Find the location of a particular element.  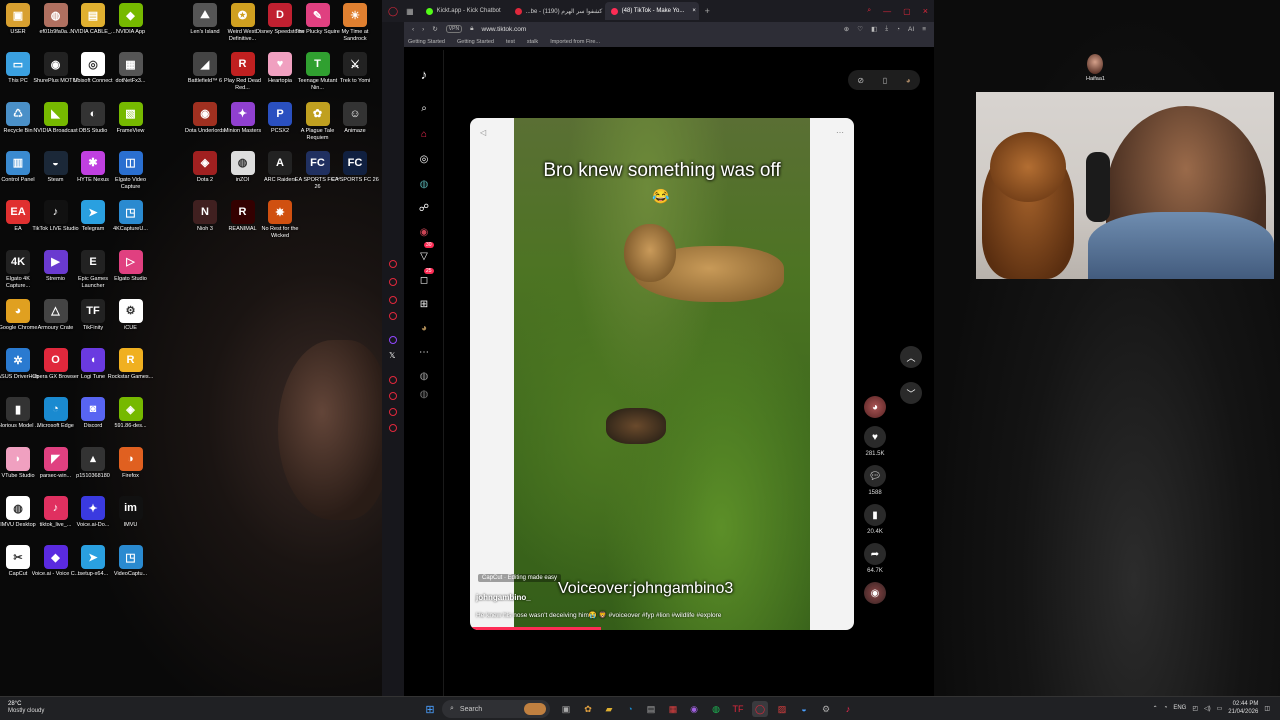

app-icon: ▨ is located at coordinates (782, 709).